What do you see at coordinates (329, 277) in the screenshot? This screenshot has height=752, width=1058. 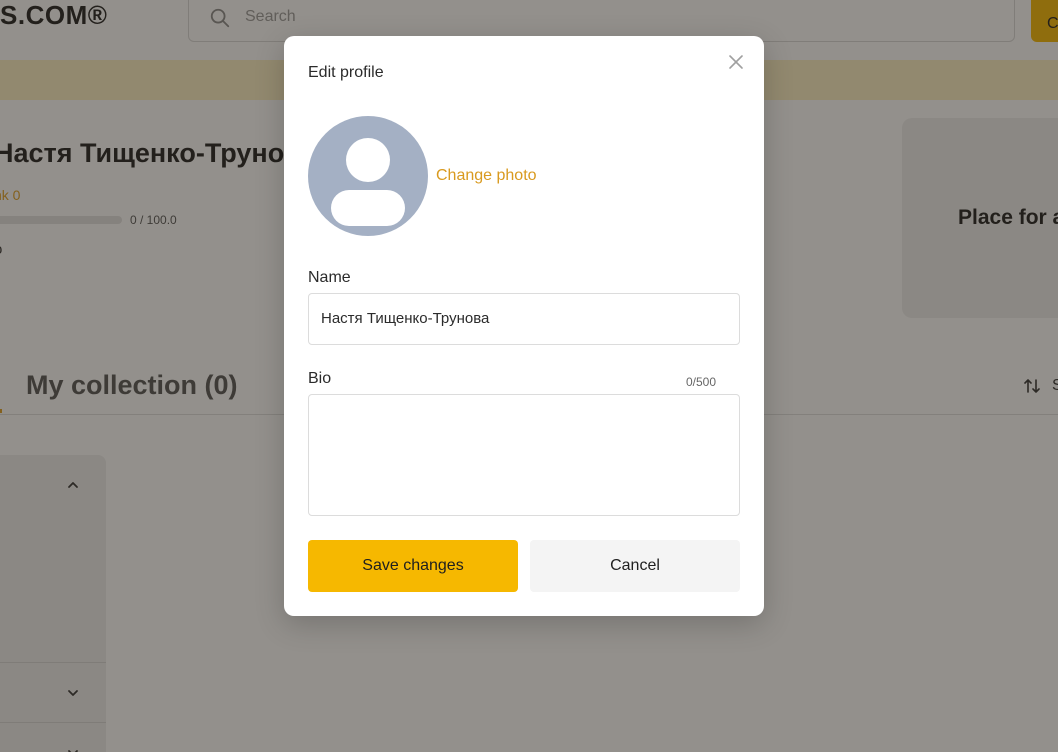 I see `name-label: Name` at bounding box center [329, 277].